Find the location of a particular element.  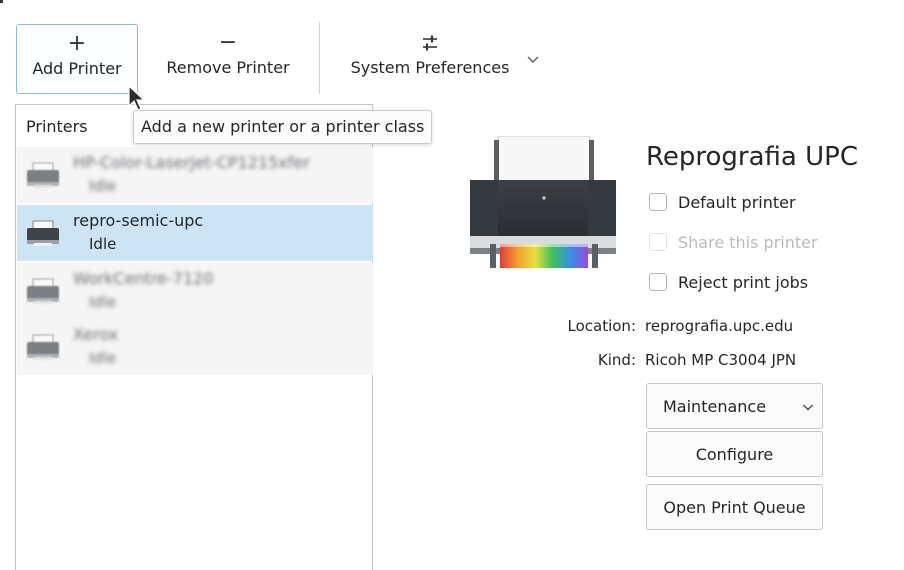

minus-icon: − is located at coordinates (228, 42).